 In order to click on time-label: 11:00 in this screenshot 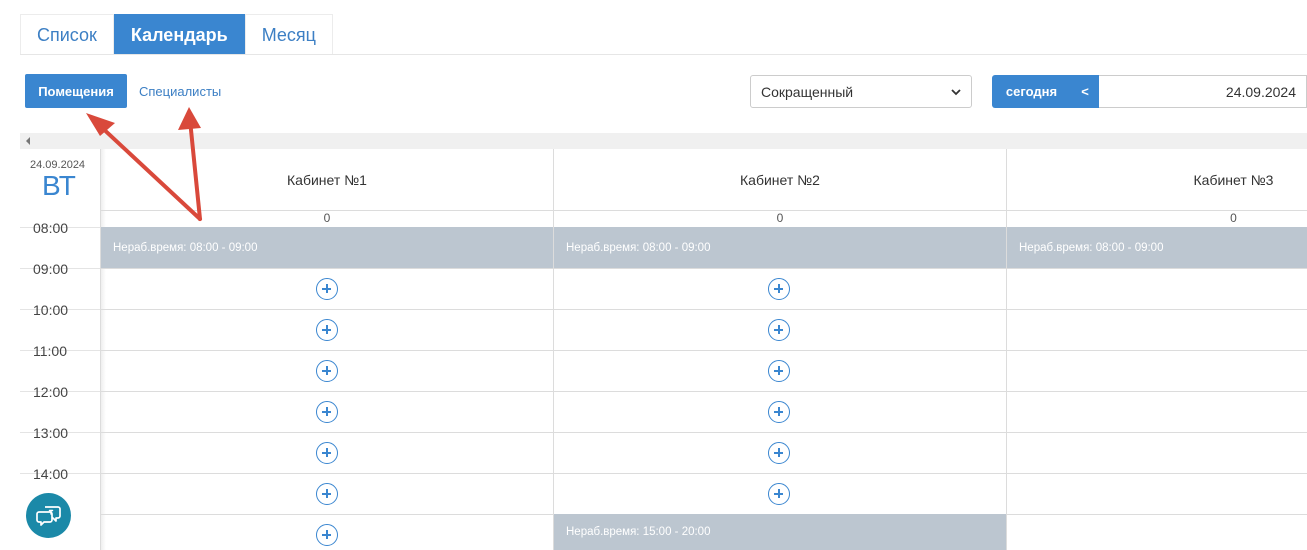, I will do `click(50, 351)`.